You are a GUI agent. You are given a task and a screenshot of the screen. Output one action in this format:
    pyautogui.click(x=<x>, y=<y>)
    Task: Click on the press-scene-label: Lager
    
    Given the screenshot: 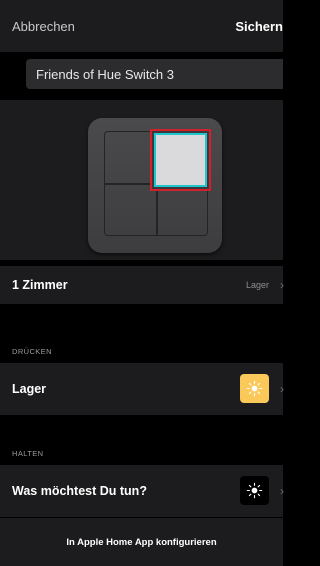 What is the action you would take?
    pyautogui.click(x=29, y=389)
    